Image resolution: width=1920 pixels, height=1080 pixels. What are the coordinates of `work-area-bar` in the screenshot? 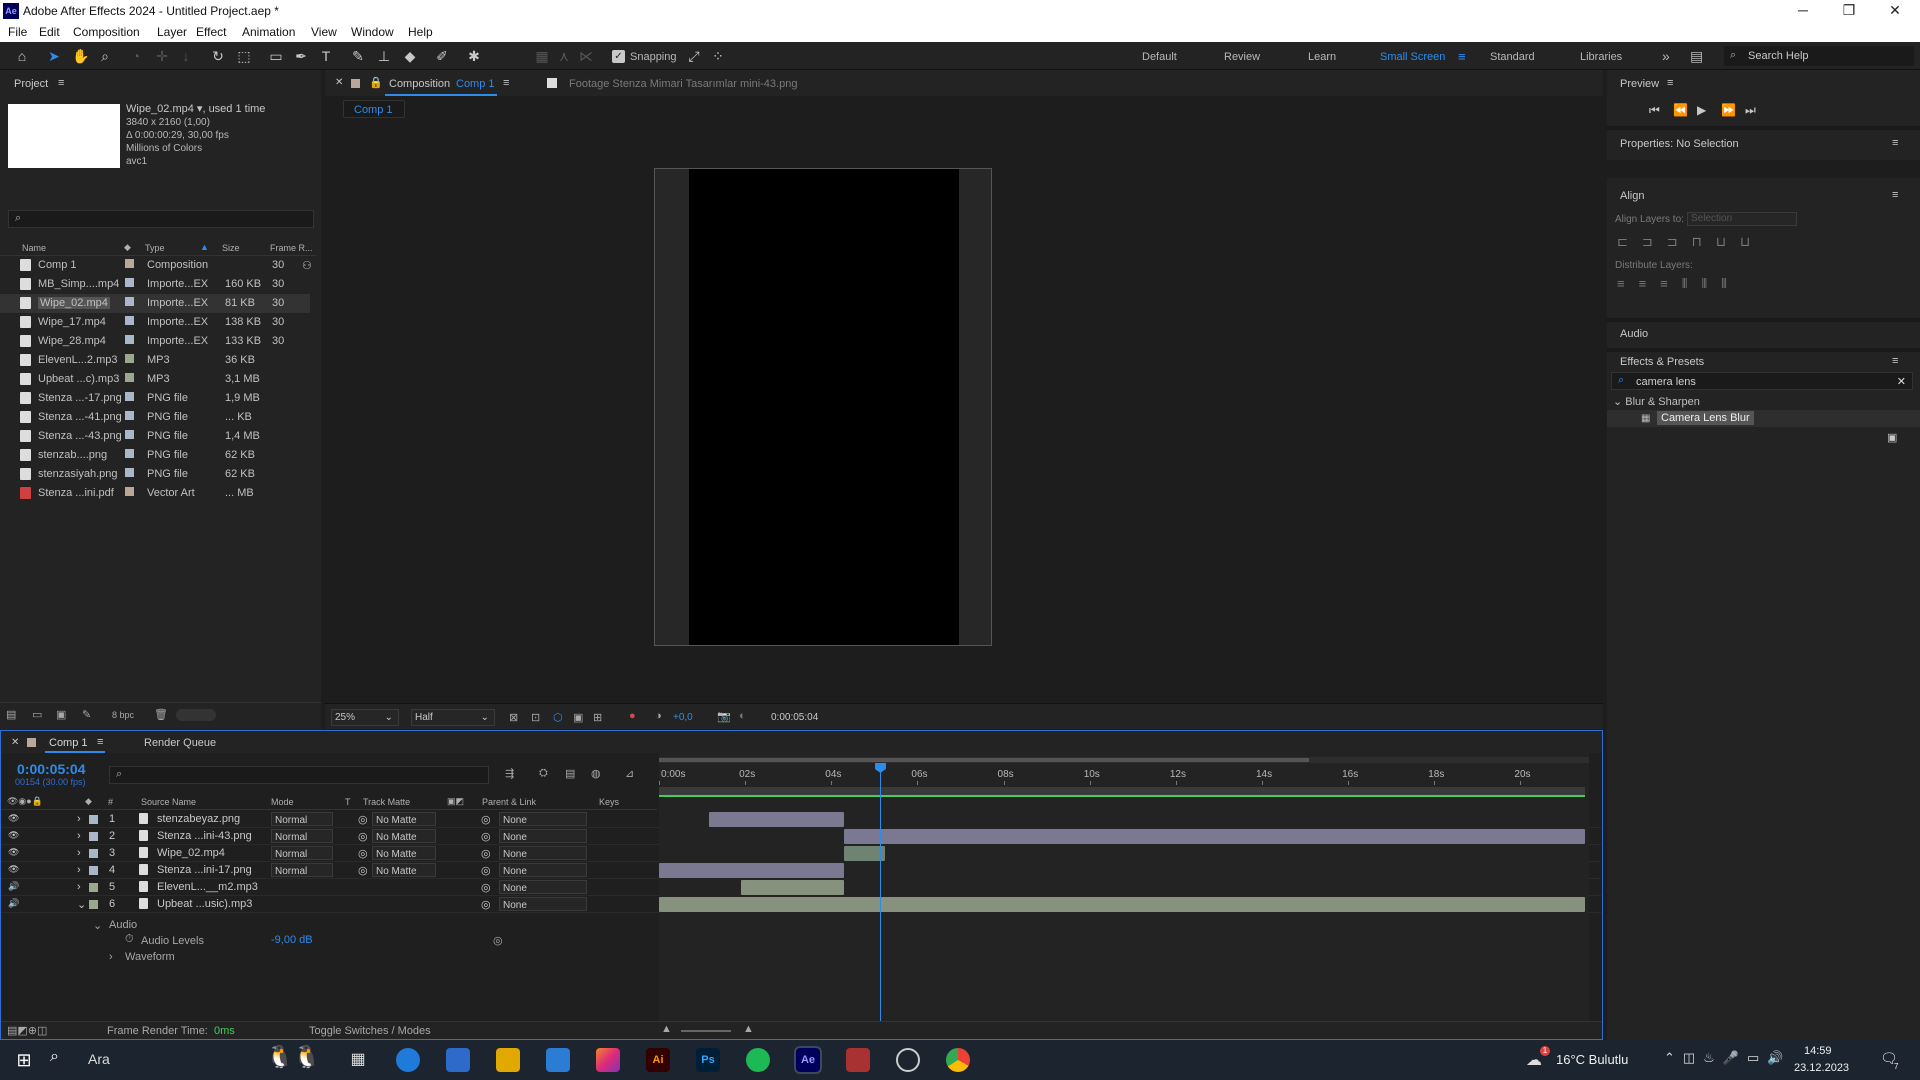 It's located at (984, 760).